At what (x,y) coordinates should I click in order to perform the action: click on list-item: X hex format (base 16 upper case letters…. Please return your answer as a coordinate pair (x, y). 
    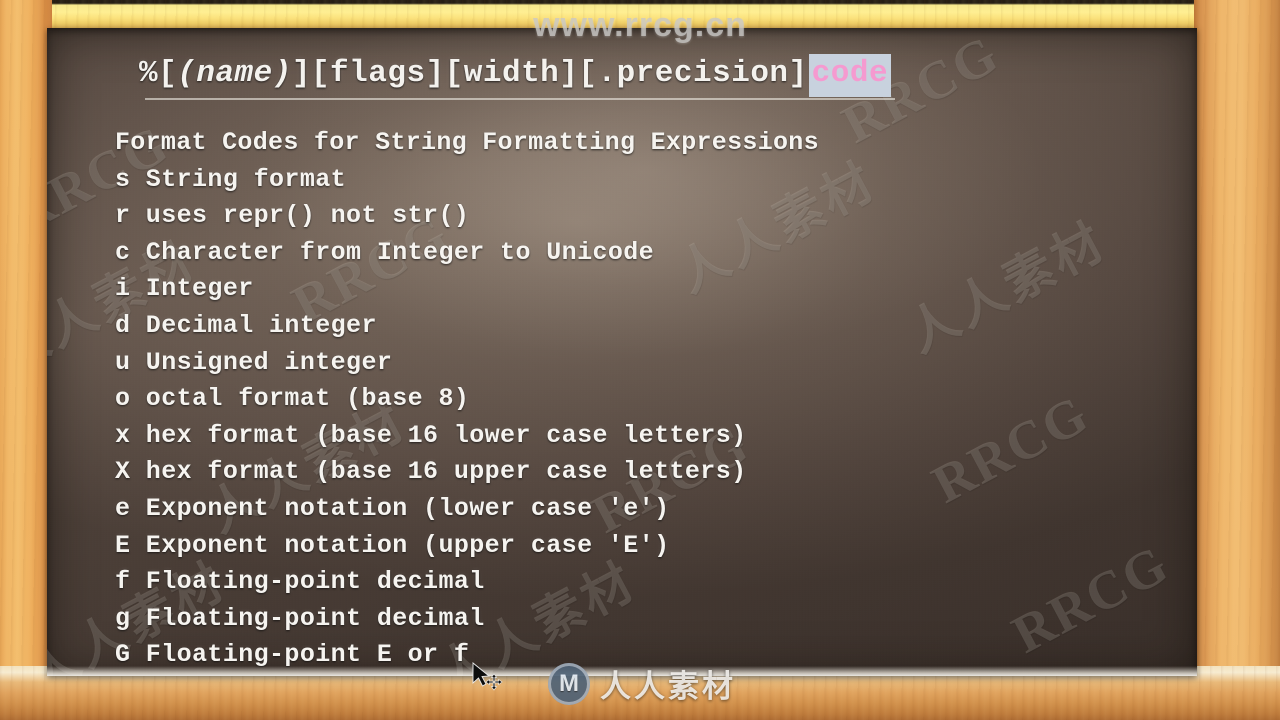
    Looking at the image, I should click on (431, 472).